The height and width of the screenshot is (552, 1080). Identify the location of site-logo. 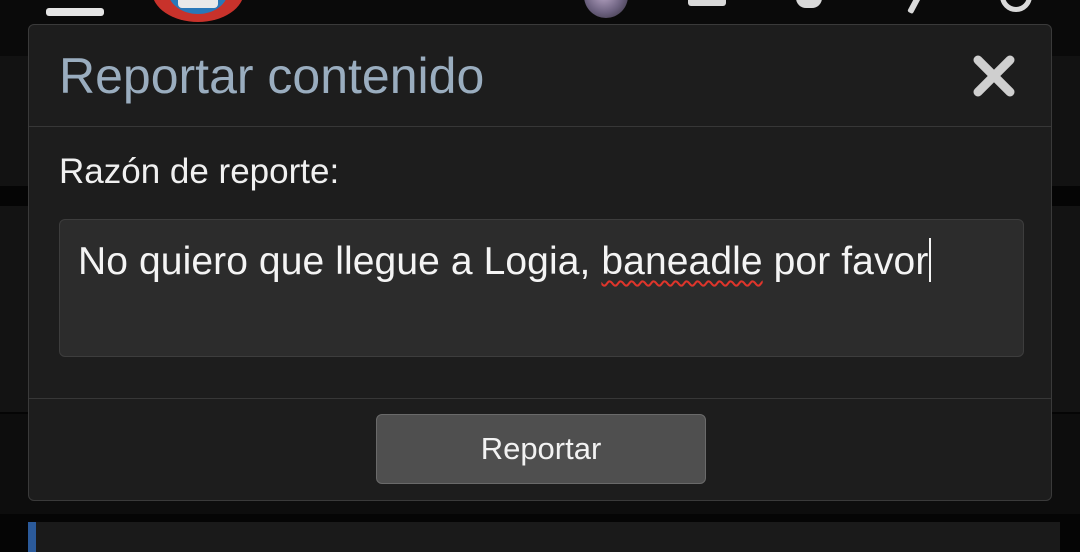
(198, 11).